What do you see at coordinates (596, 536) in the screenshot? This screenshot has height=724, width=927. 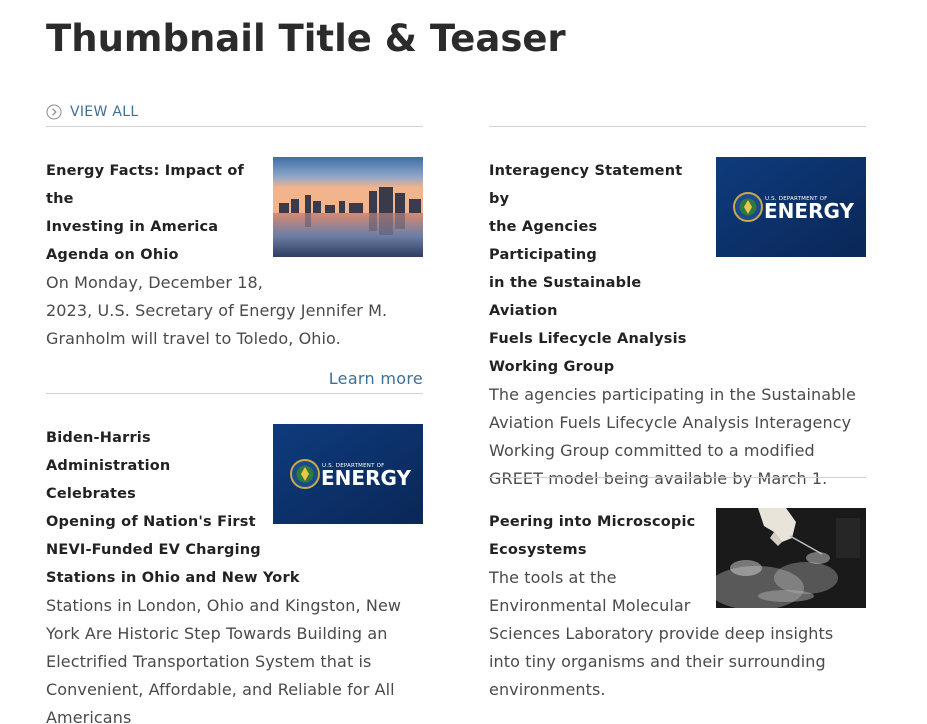 I see `article-title: Peering into Microscopic Ecosystems` at bounding box center [596, 536].